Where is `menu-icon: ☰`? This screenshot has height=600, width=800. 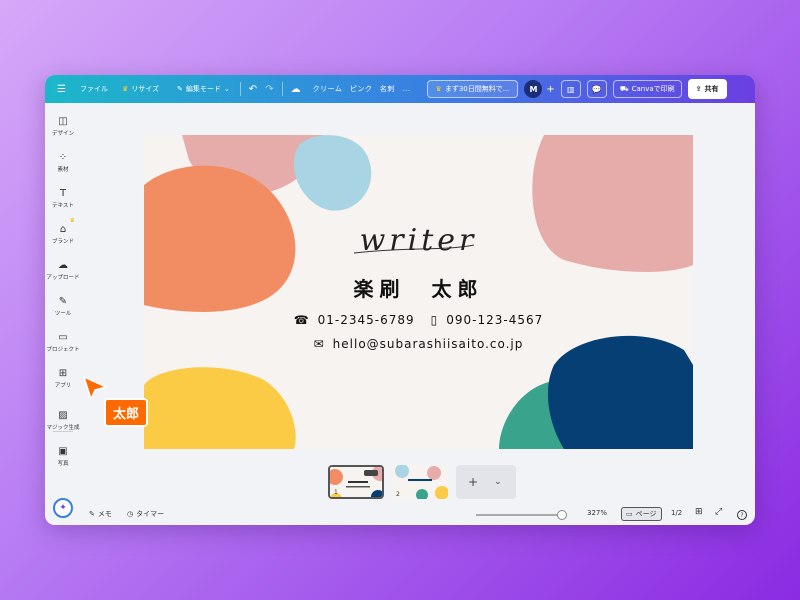
menu-icon: ☰ is located at coordinates (61, 89).